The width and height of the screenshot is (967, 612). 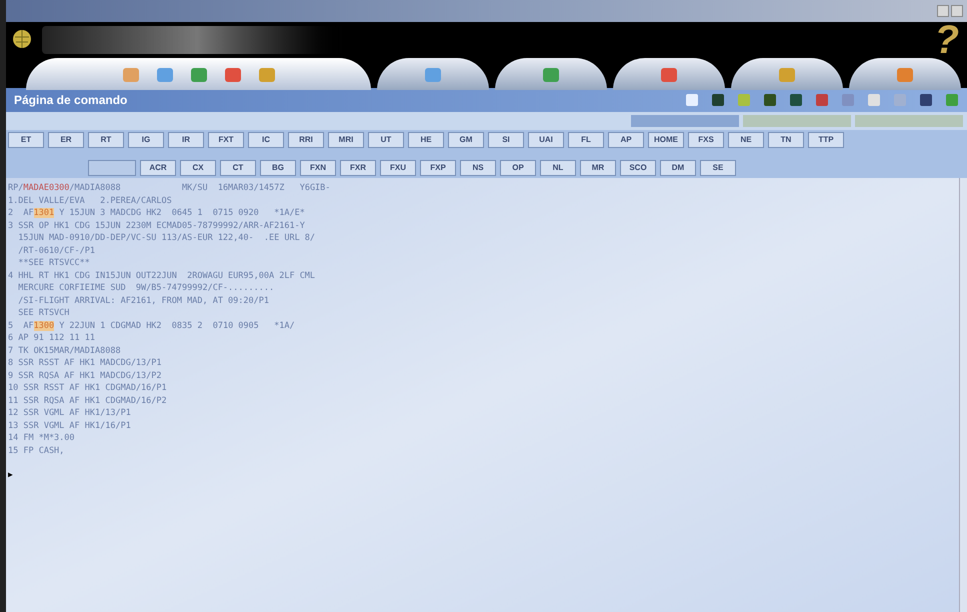 What do you see at coordinates (37, 450) in the screenshot?
I see `terminal-line: 15 FP CASH,` at bounding box center [37, 450].